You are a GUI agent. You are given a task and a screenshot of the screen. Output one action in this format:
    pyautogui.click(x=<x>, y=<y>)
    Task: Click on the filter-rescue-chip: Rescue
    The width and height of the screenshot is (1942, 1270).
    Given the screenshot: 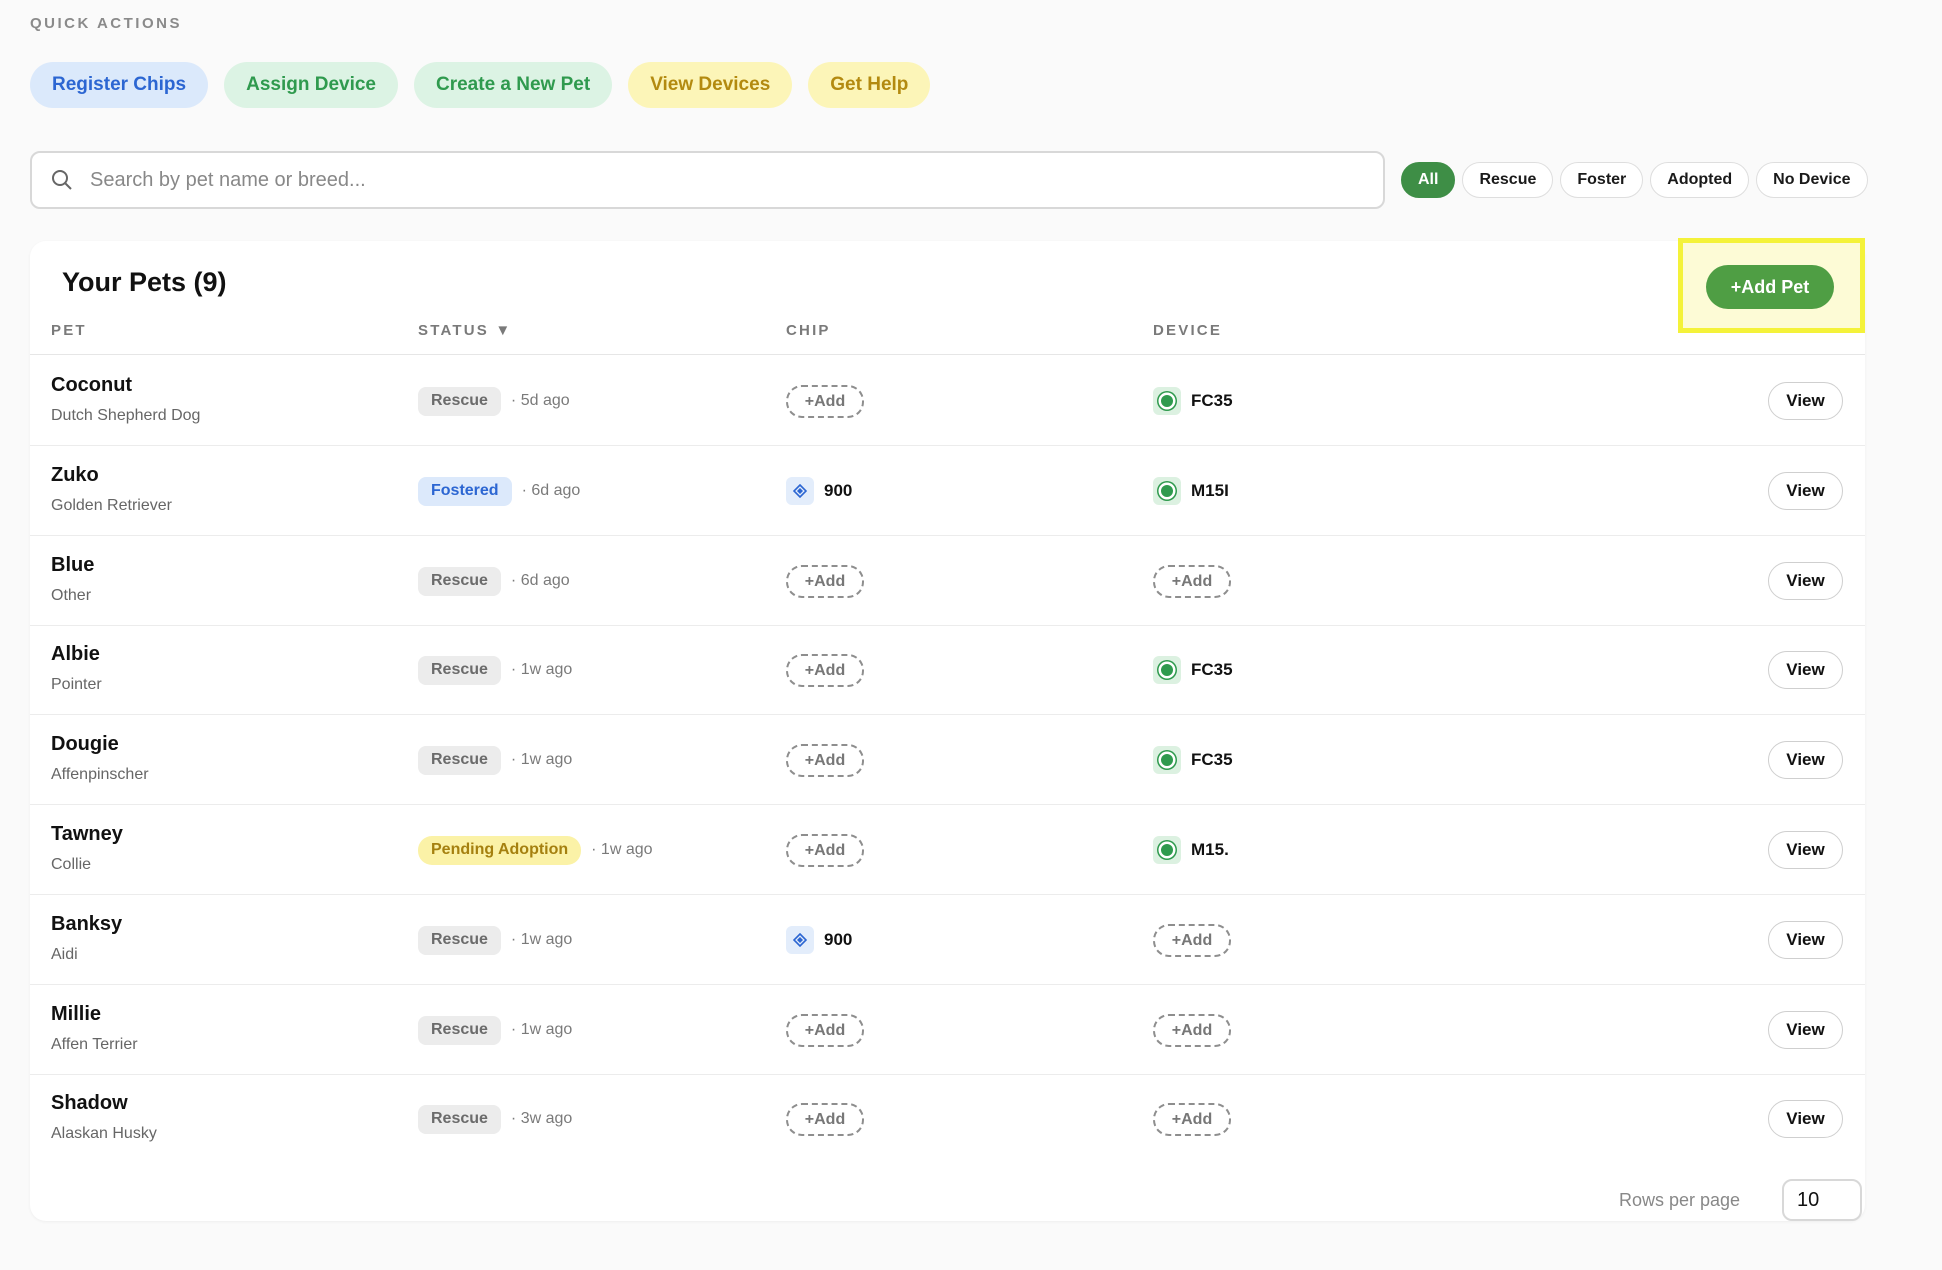 What is the action you would take?
    pyautogui.click(x=1508, y=180)
    